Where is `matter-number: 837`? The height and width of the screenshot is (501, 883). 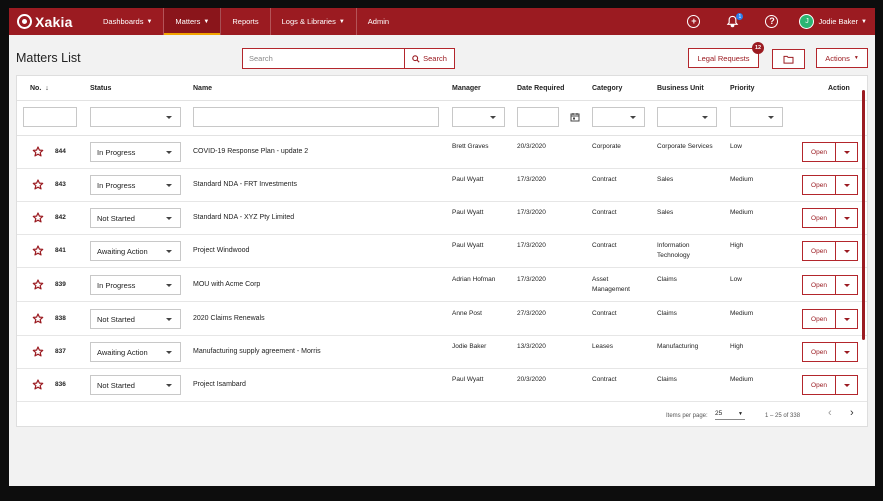 matter-number: 837 is located at coordinates (60, 351).